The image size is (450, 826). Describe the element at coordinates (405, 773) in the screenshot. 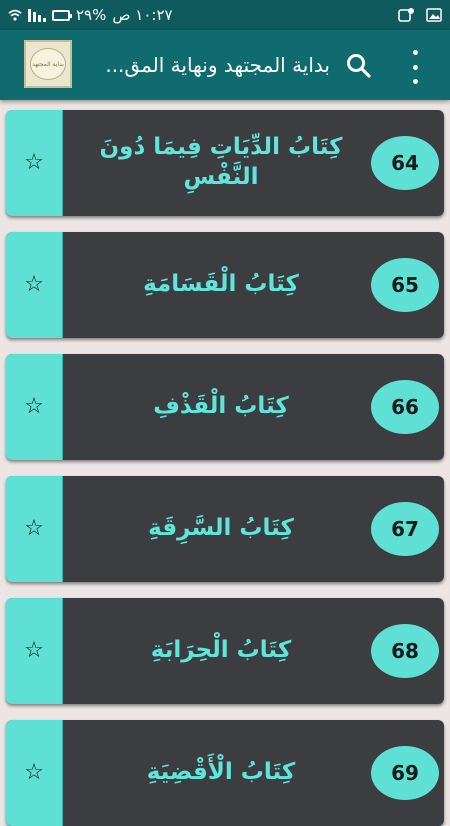

I see `chapter-number: 69` at that location.